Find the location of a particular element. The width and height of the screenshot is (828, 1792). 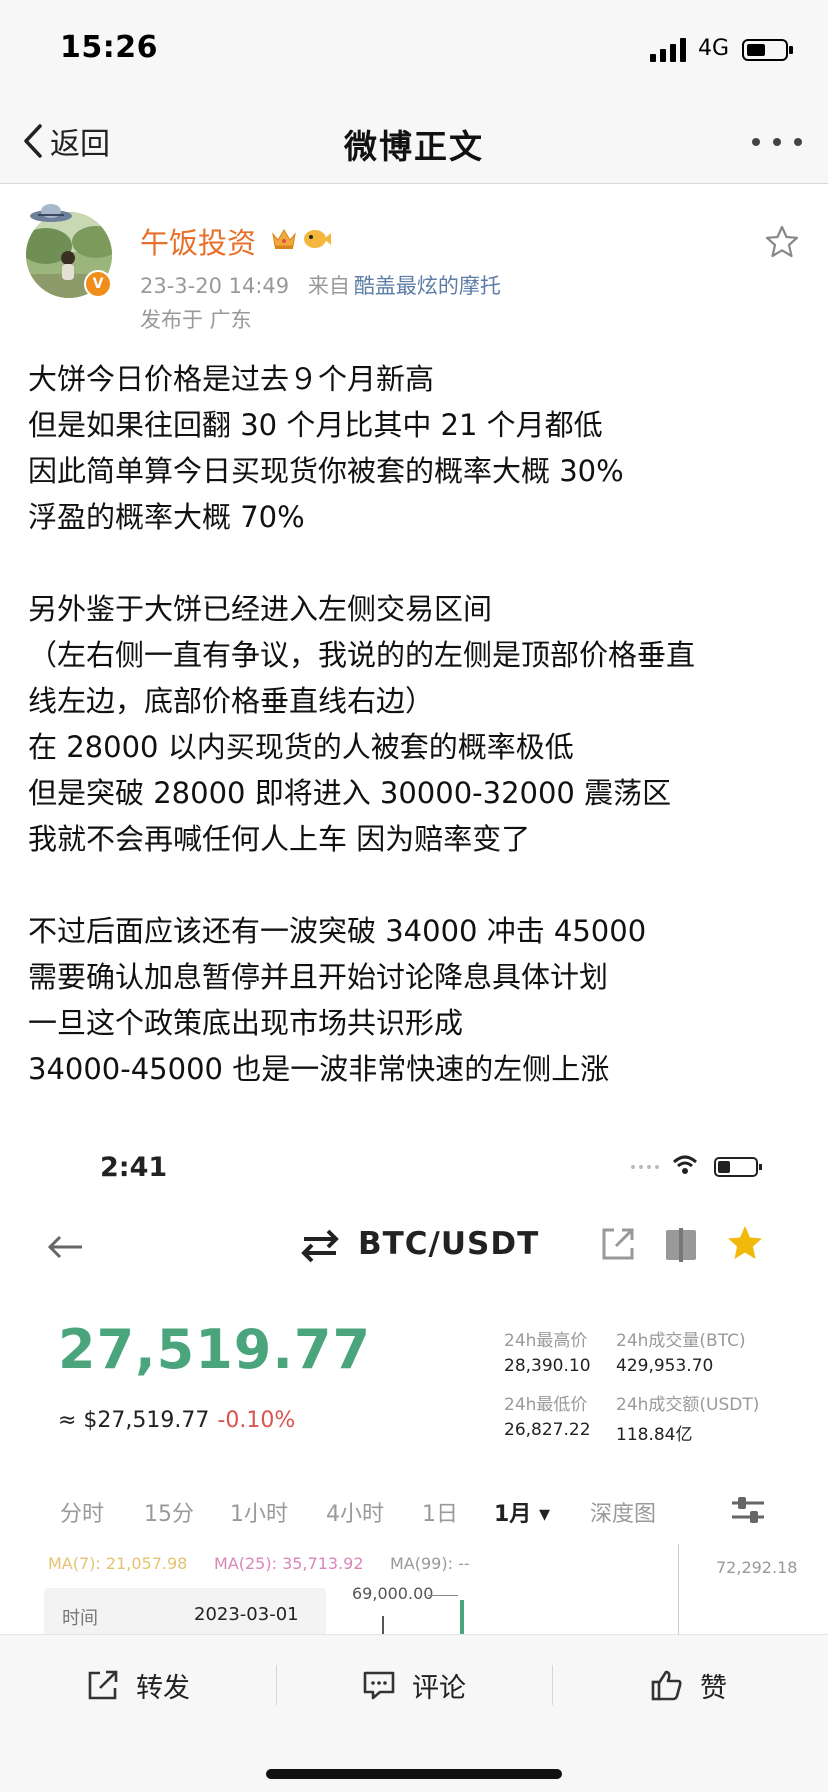

crosshair-line is located at coordinates (678, 1592).